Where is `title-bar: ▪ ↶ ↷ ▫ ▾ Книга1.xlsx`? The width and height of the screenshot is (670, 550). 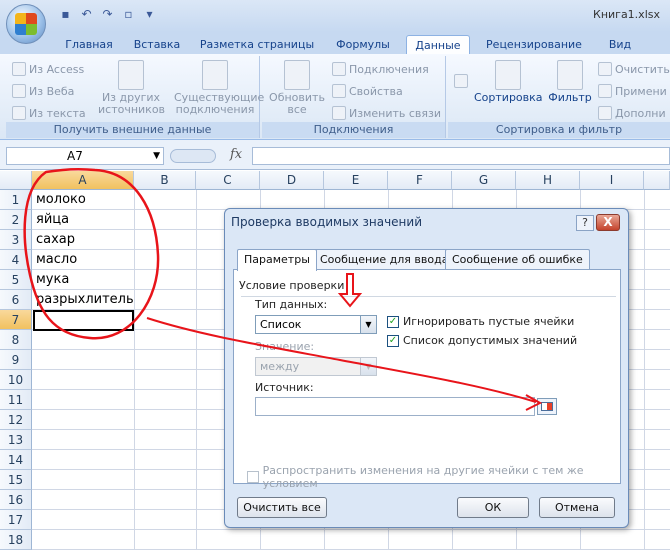
title-bar: ▪ ↶ ↷ ▫ ▾ Книга1.xlsx is located at coordinates (335, 22).